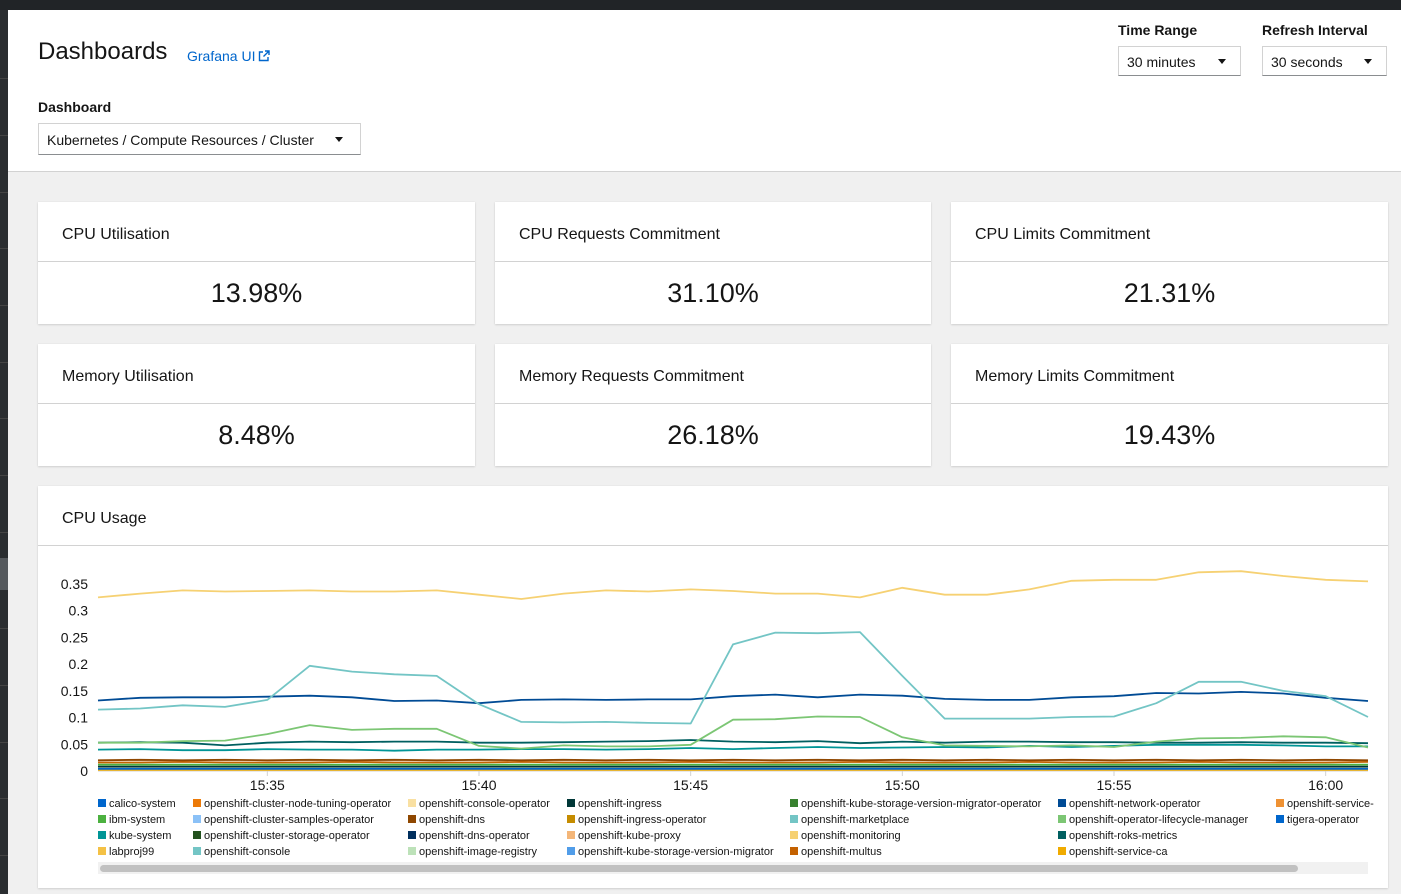 This screenshot has height=894, width=1401. I want to click on legend-label: openshift-multus, so click(841, 852).